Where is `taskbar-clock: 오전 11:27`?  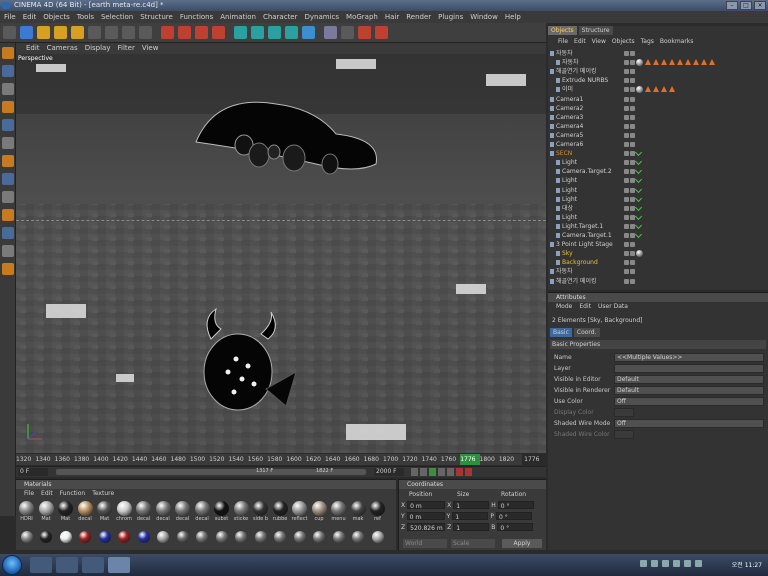
taskbar-clock: 오전 11:27 is located at coordinates (747, 564).